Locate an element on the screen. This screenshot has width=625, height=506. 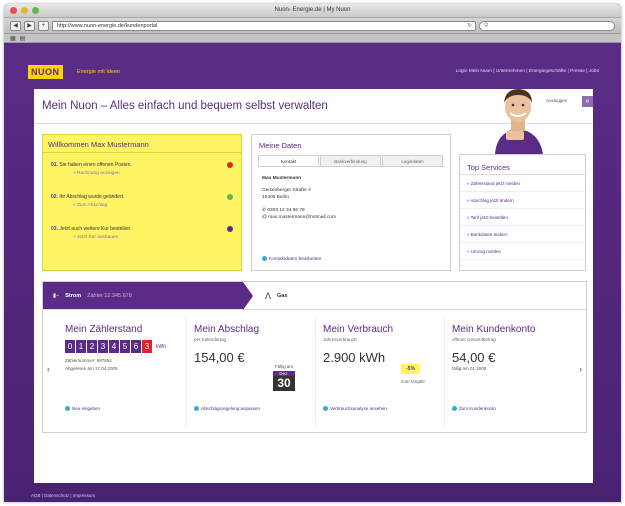
customer-street: Geisenberger Straße 4 is located at coordinates (286, 190).